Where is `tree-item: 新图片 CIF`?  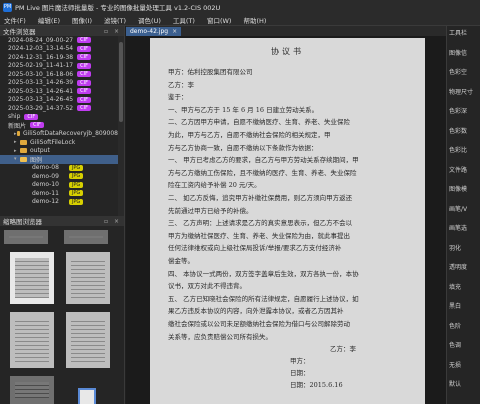
tree-item: 新图片 CIF is located at coordinates (59, 125).